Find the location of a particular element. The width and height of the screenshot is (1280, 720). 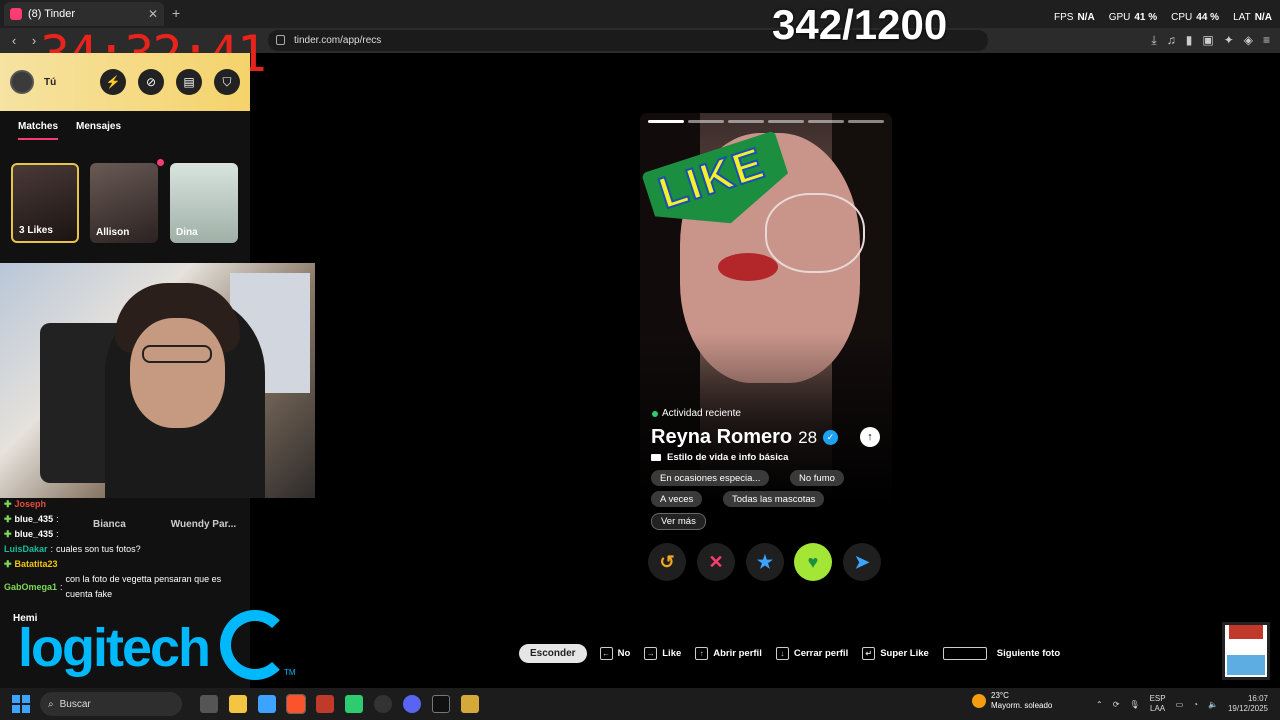

sun-icon is located at coordinates (979, 701).